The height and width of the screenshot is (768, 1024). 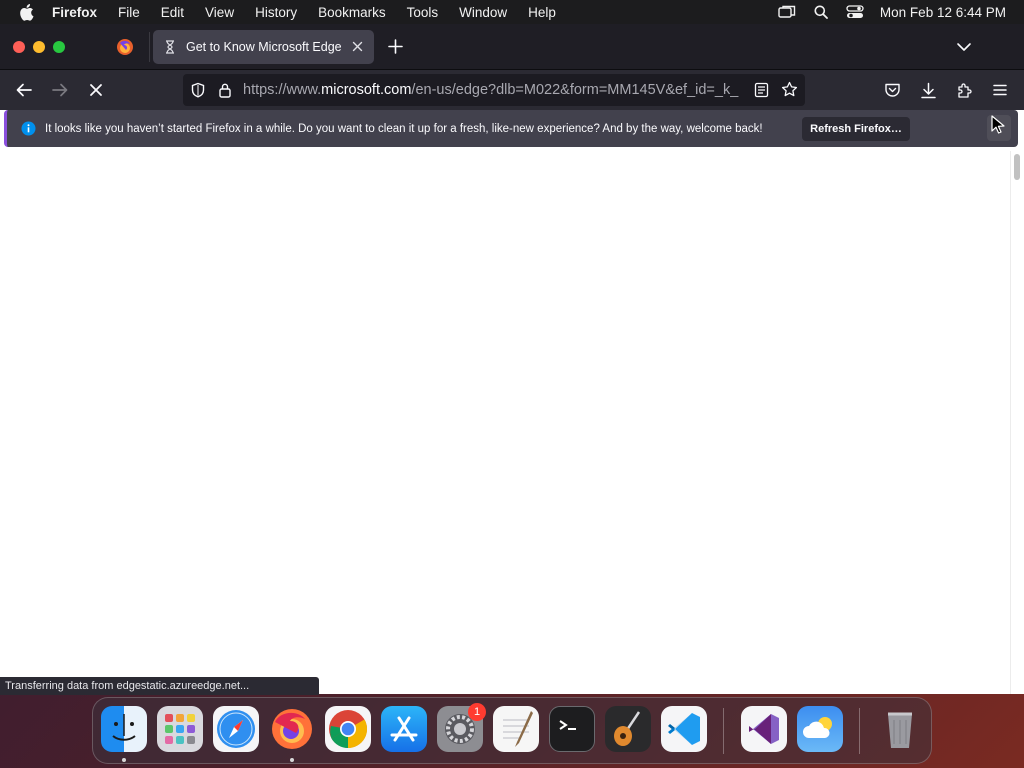 What do you see at coordinates (572, 729) in the screenshot?
I see `terminal-icon` at bounding box center [572, 729].